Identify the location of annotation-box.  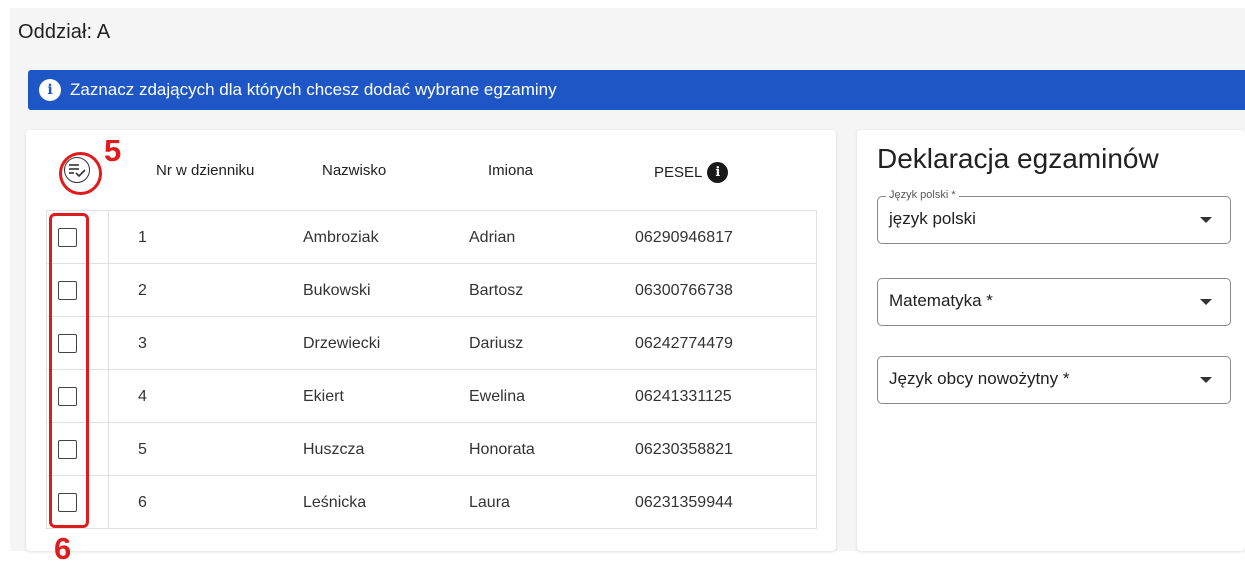
(69, 370).